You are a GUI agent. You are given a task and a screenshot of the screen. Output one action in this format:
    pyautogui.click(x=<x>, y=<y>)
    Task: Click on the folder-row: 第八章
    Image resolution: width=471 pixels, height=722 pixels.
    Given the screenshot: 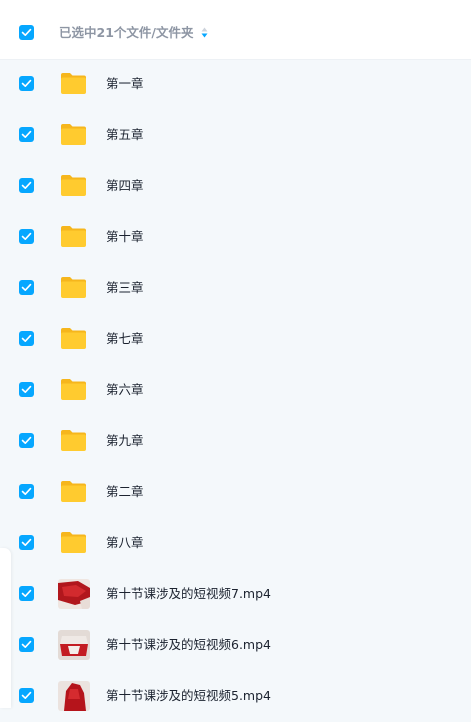 What is the action you would take?
    pyautogui.click(x=235, y=543)
    